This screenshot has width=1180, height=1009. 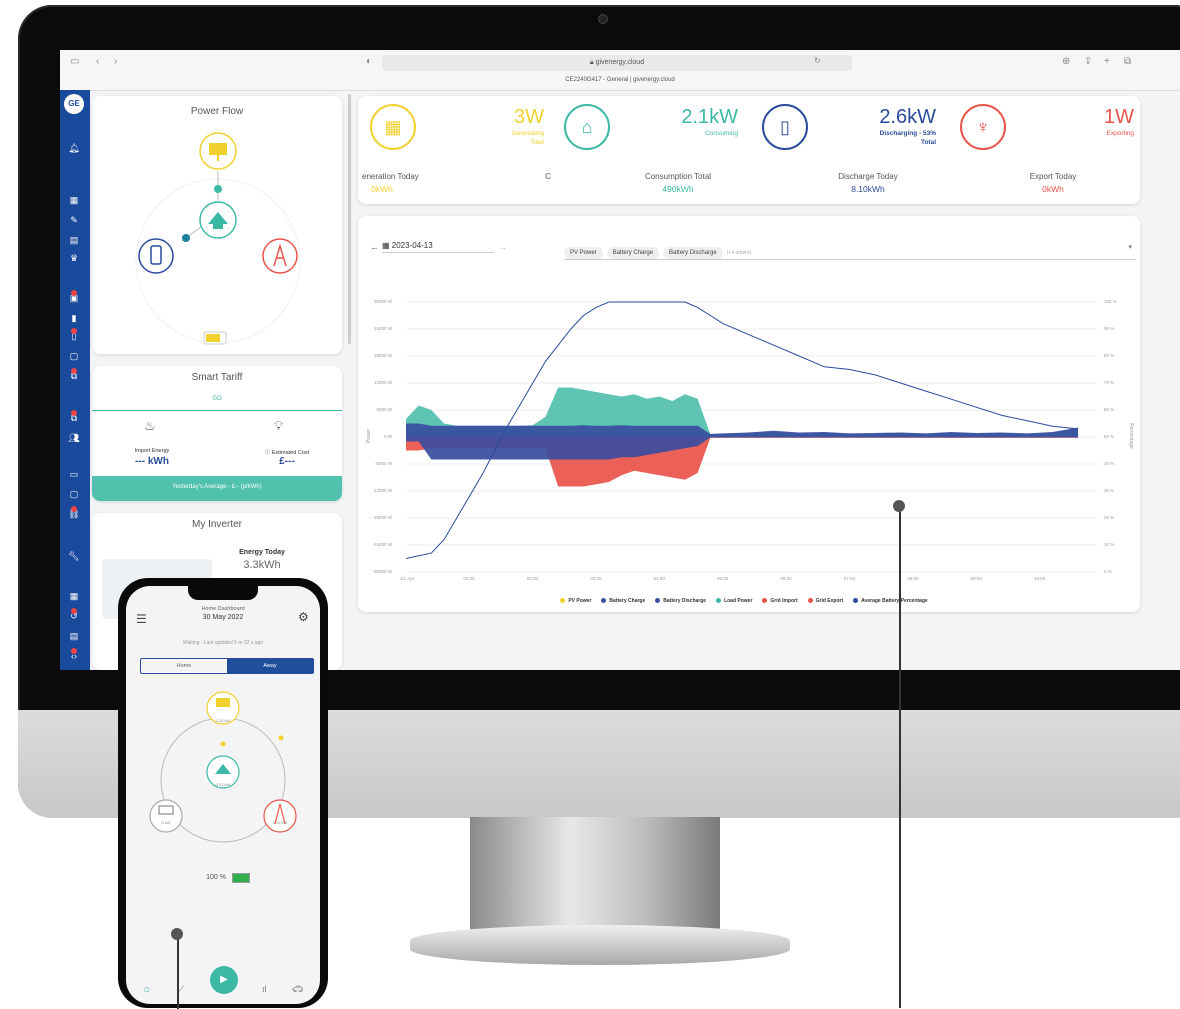 I want to click on legend-item: PV Power, so click(x=575, y=601).